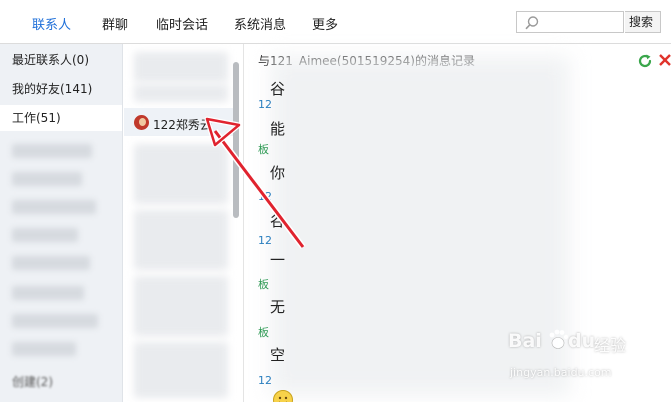 This screenshot has width=671, height=402. I want to click on group-recent-contacts: 最近联系人(0), so click(61, 60).